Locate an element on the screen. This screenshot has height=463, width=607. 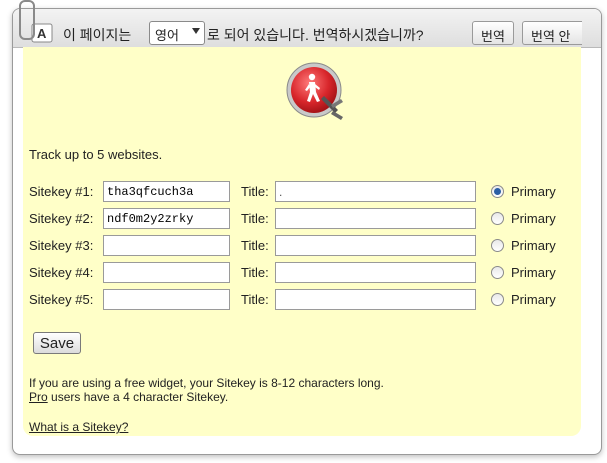
translate-button: 번역 is located at coordinates (493, 33).